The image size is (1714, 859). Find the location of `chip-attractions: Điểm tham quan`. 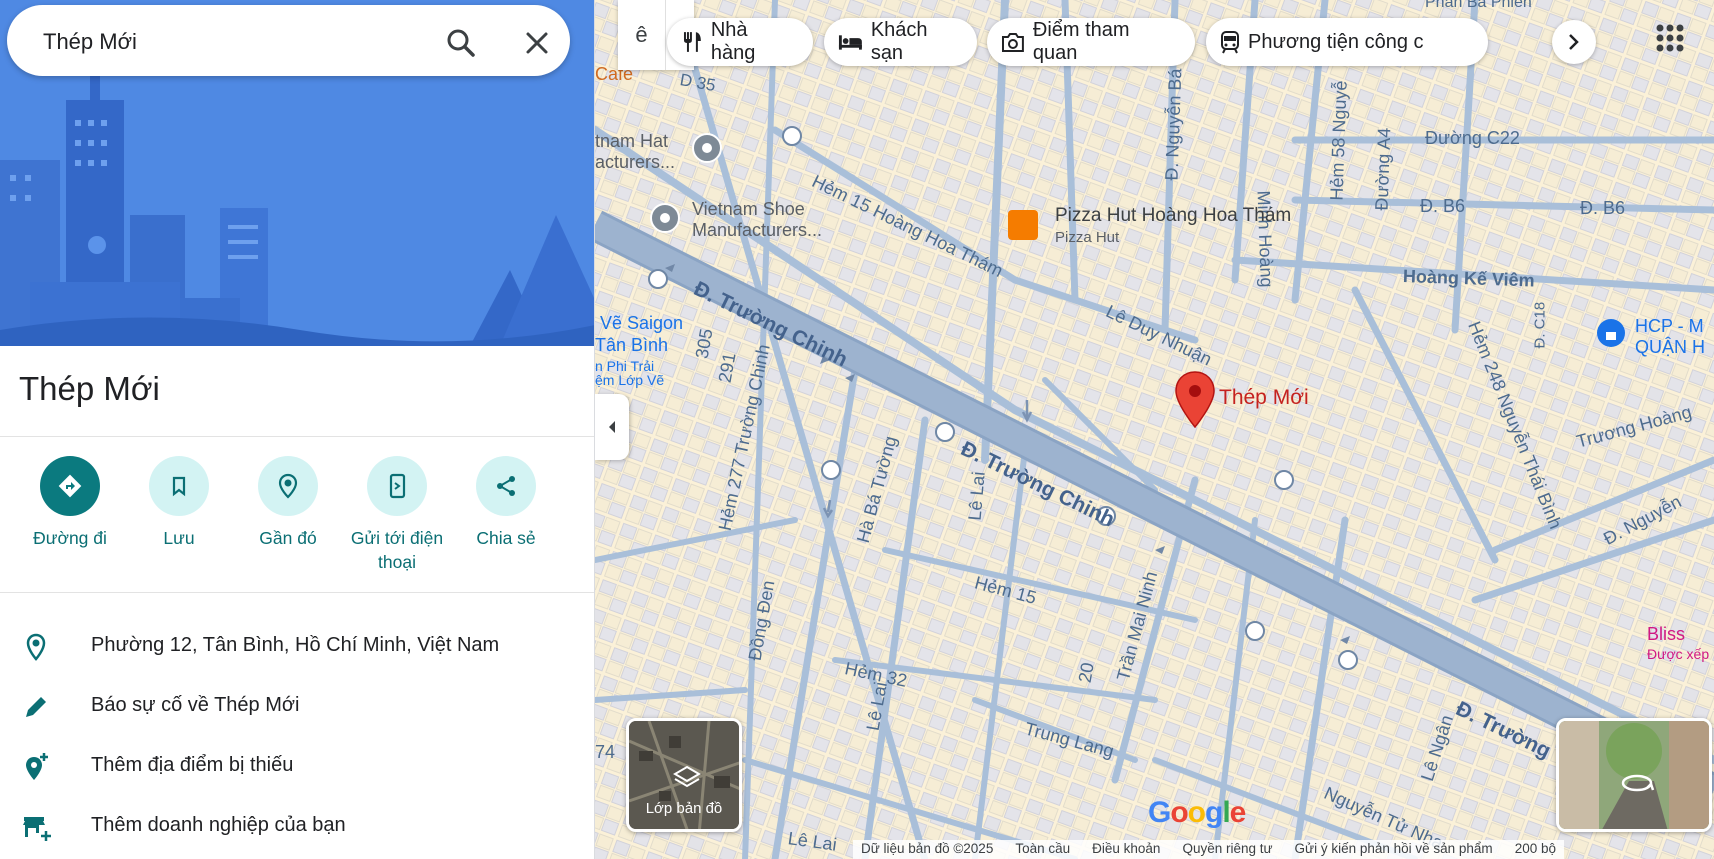

chip-attractions: Điểm tham quan is located at coordinates (1091, 42).